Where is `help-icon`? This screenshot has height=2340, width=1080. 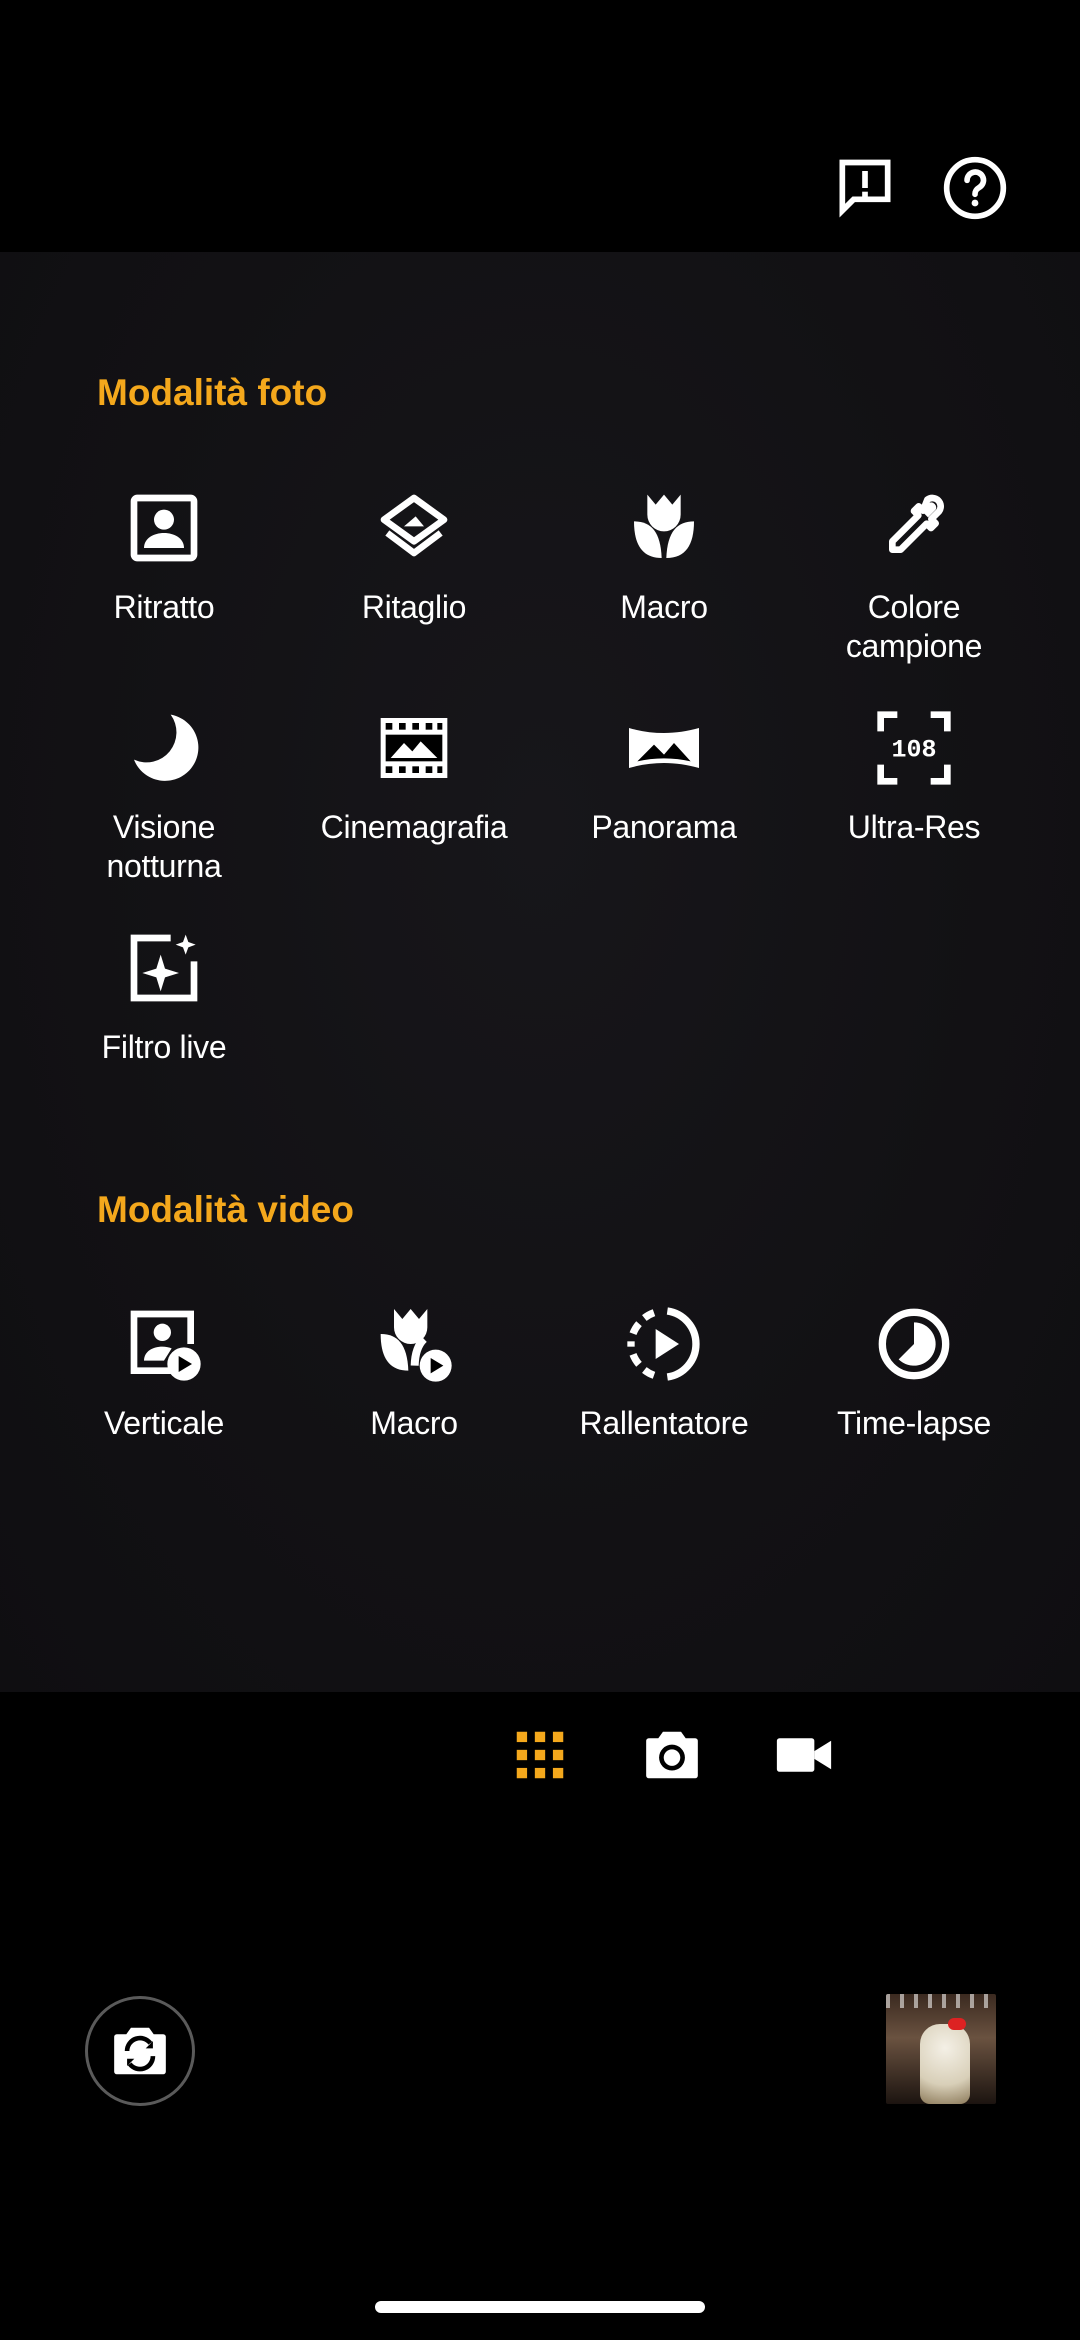 help-icon is located at coordinates (975, 188).